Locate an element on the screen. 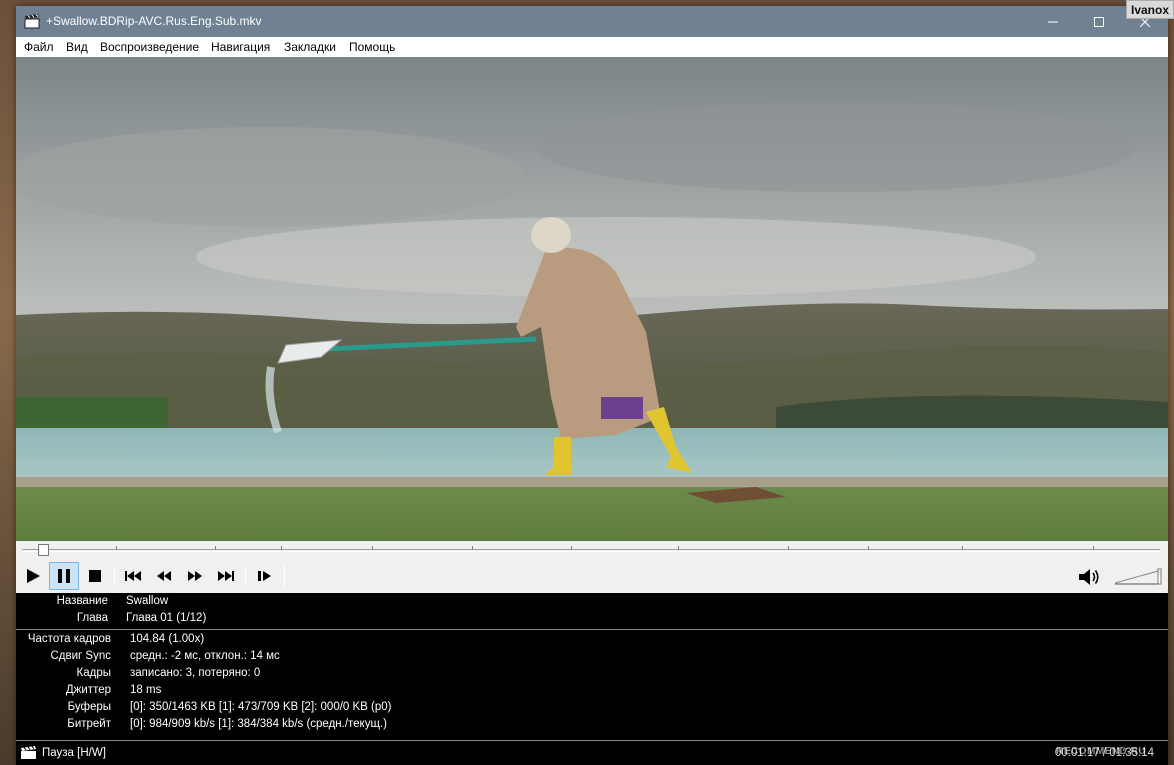 The height and width of the screenshot is (765, 1174). next-button is located at coordinates (226, 576).